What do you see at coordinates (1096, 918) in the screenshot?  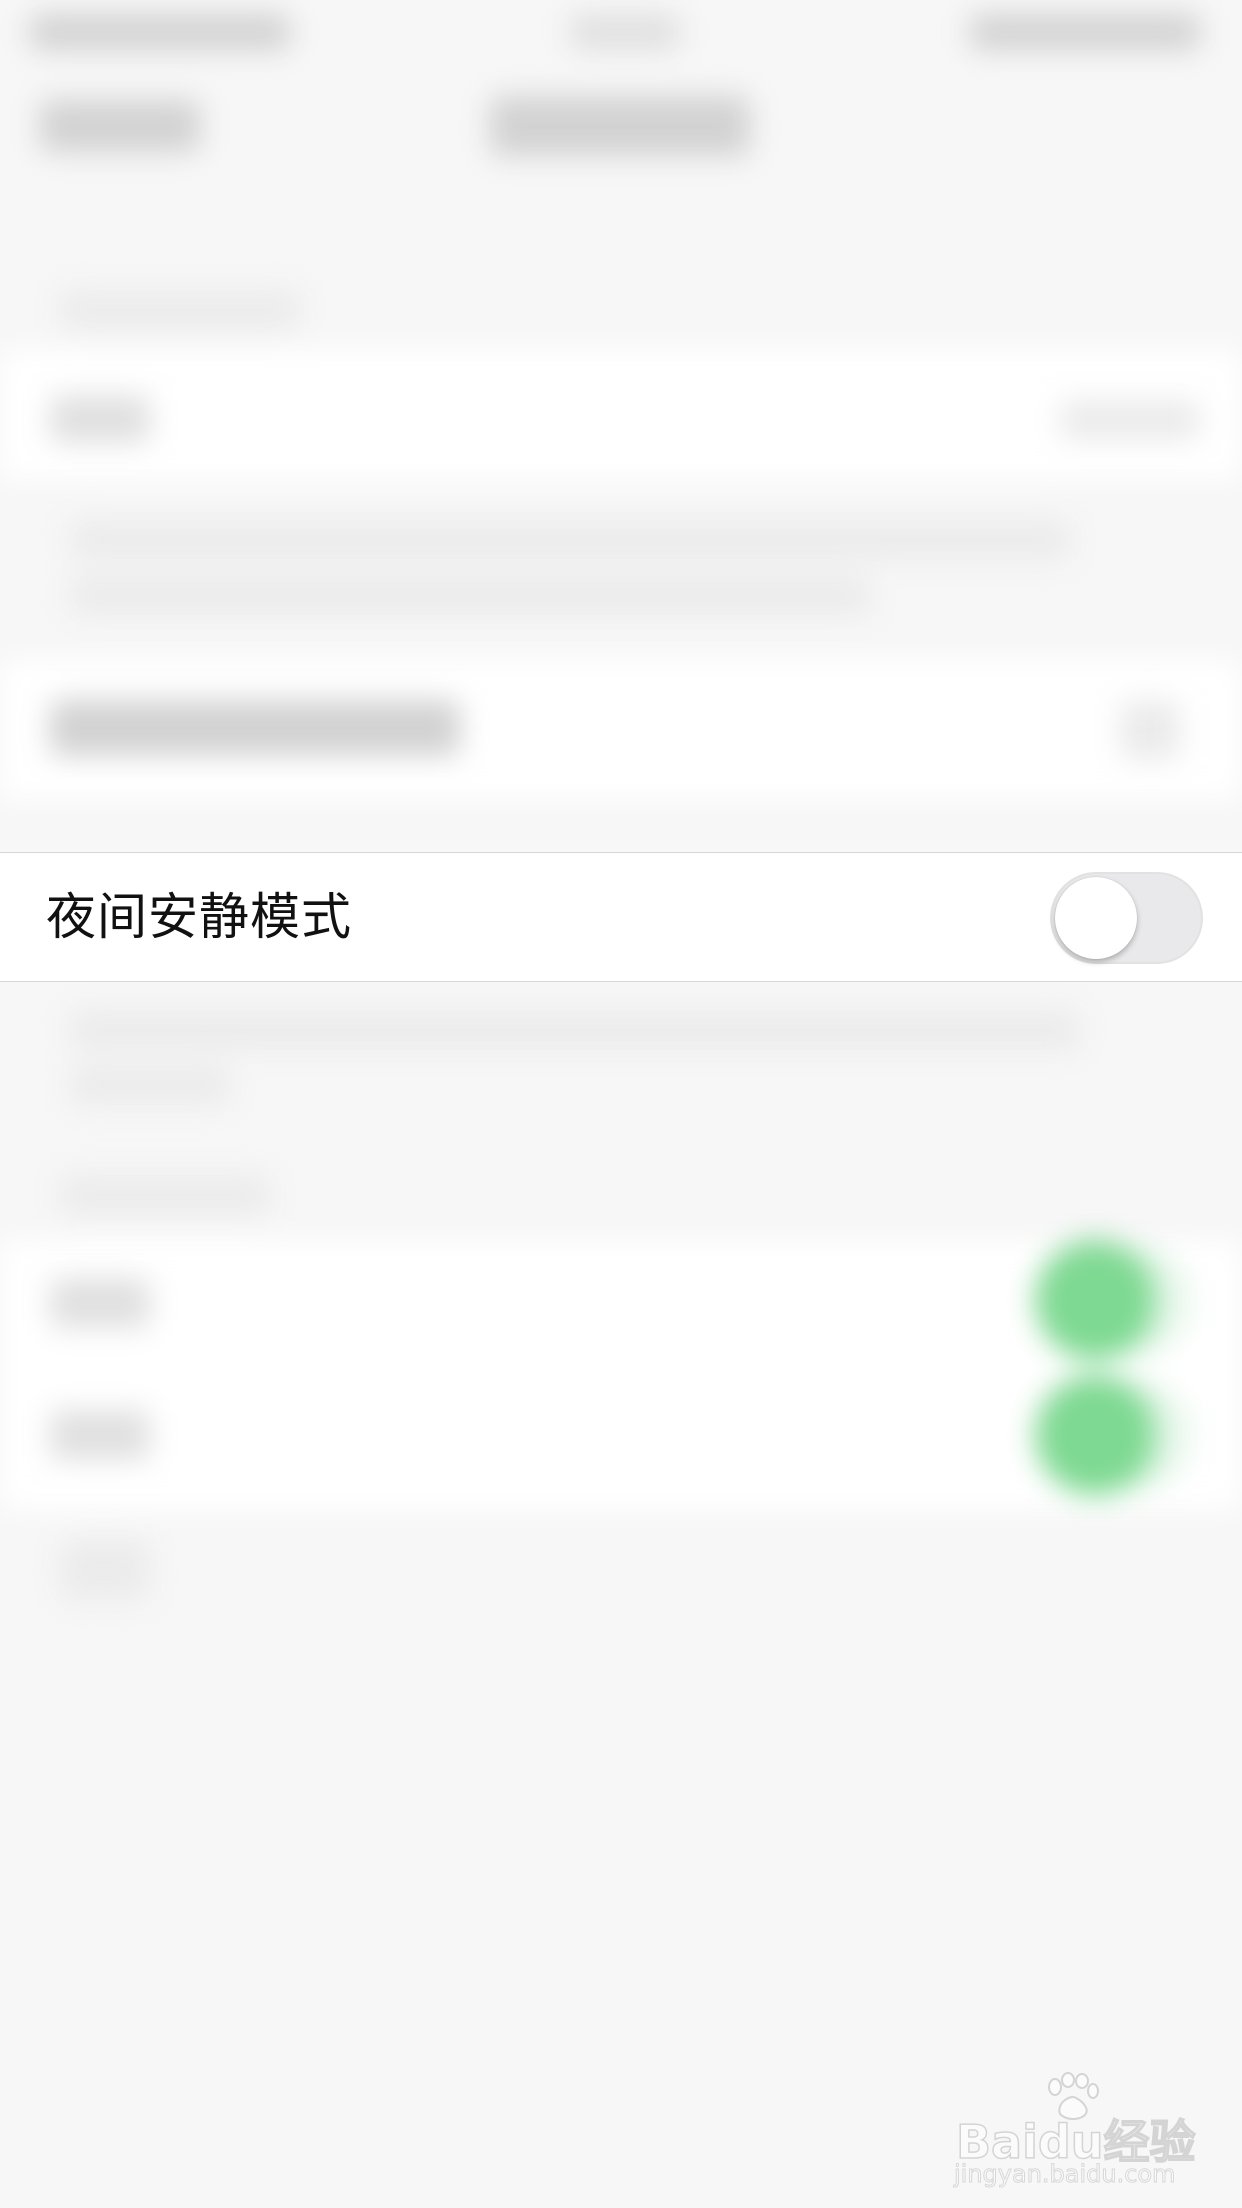 I see `toggle-knob` at bounding box center [1096, 918].